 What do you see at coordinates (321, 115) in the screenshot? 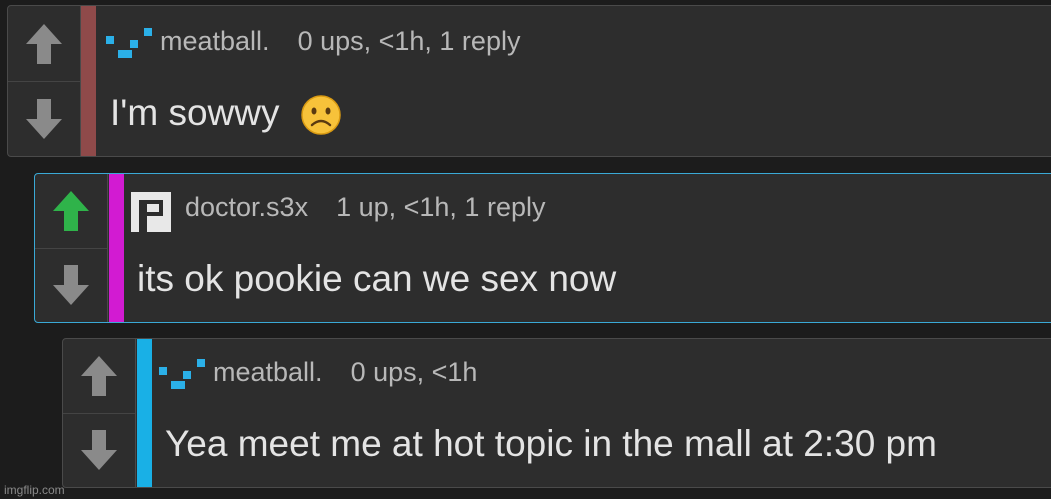
I see `frowning-face-icon` at bounding box center [321, 115].